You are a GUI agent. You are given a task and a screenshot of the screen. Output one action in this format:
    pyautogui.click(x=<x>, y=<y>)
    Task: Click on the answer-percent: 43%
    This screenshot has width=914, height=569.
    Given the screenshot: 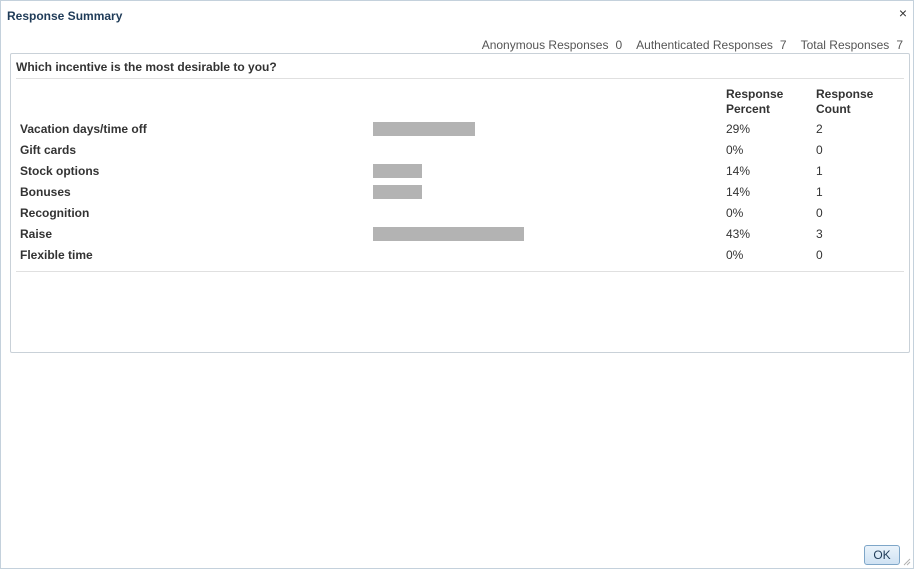 What is the action you would take?
    pyautogui.click(x=738, y=234)
    